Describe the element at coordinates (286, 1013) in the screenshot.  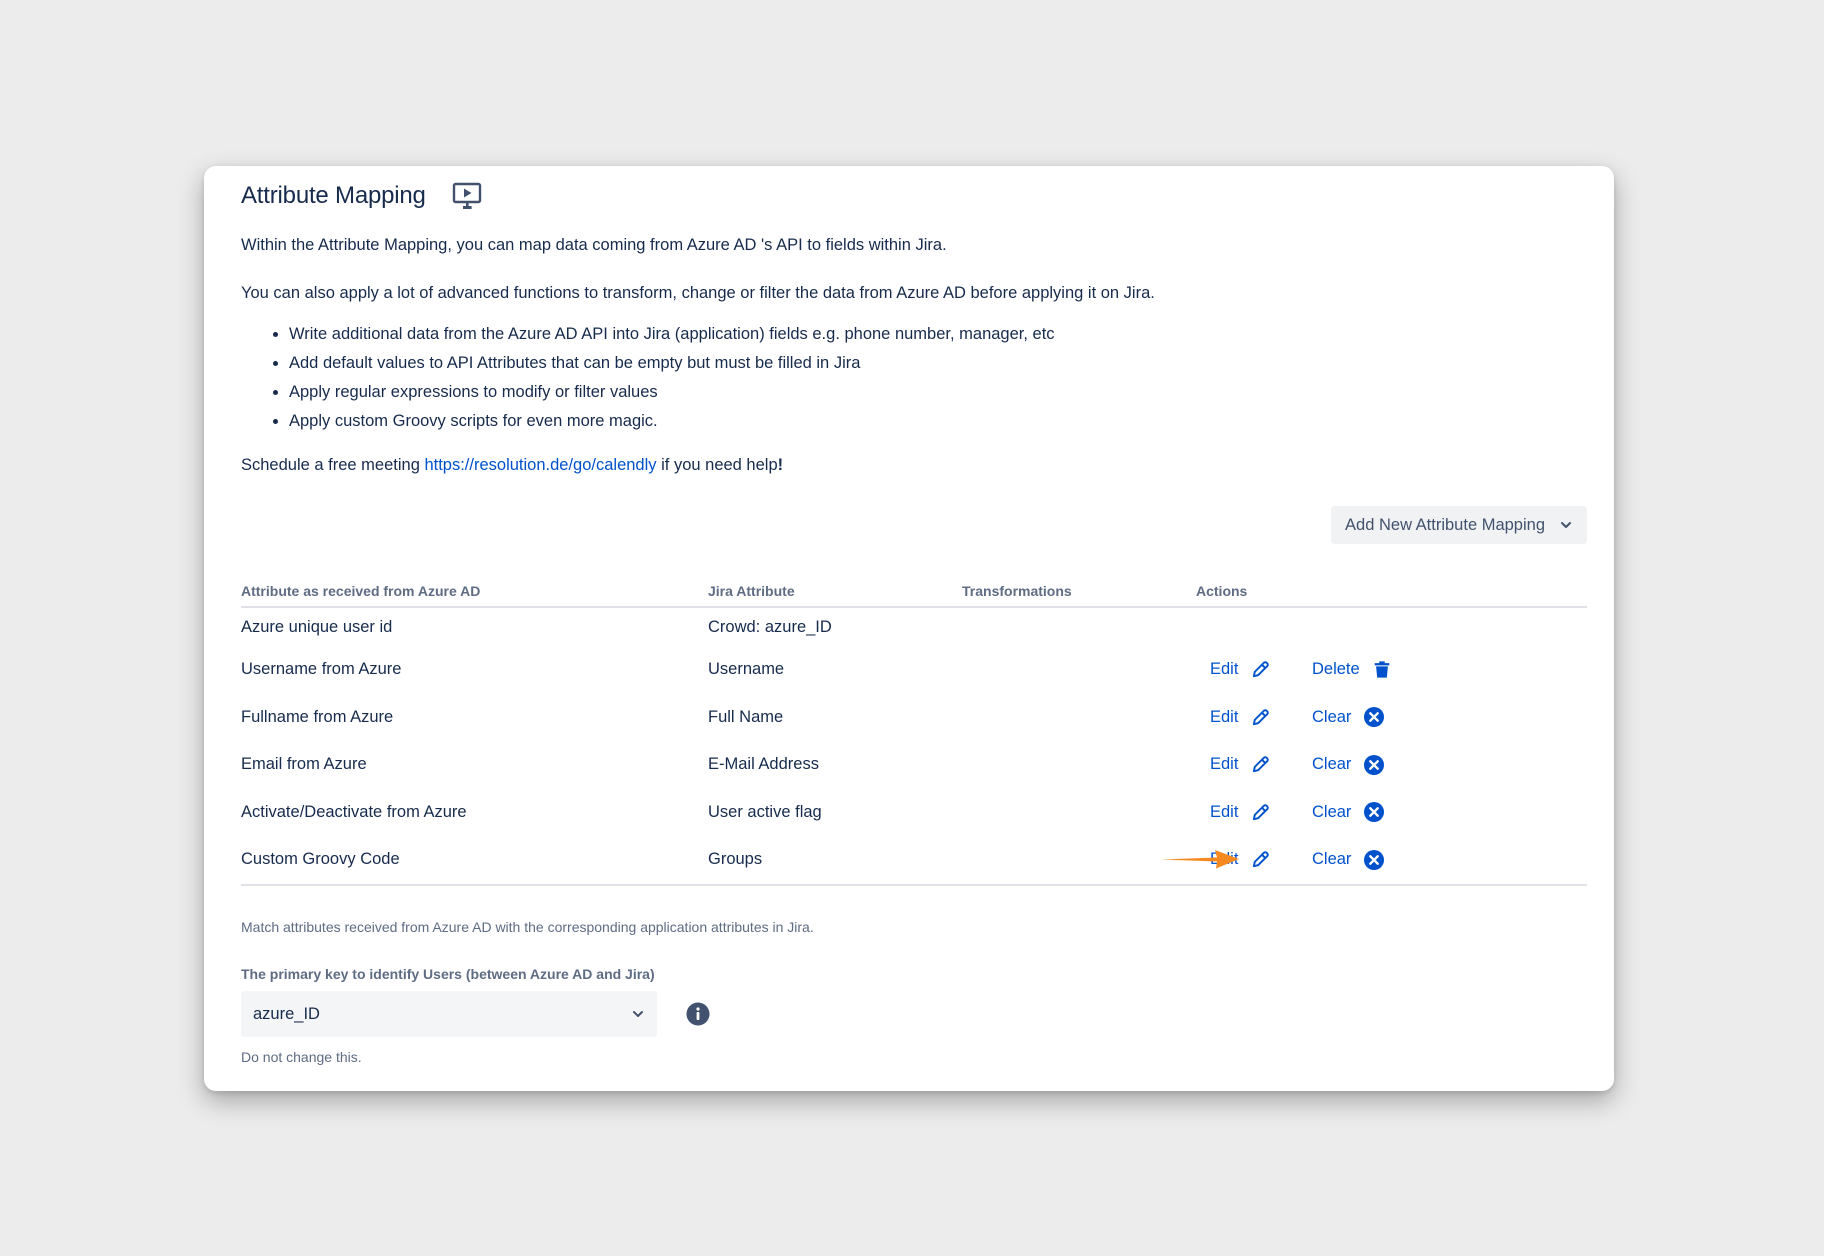
I see `primary-key-value: azure_ID` at that location.